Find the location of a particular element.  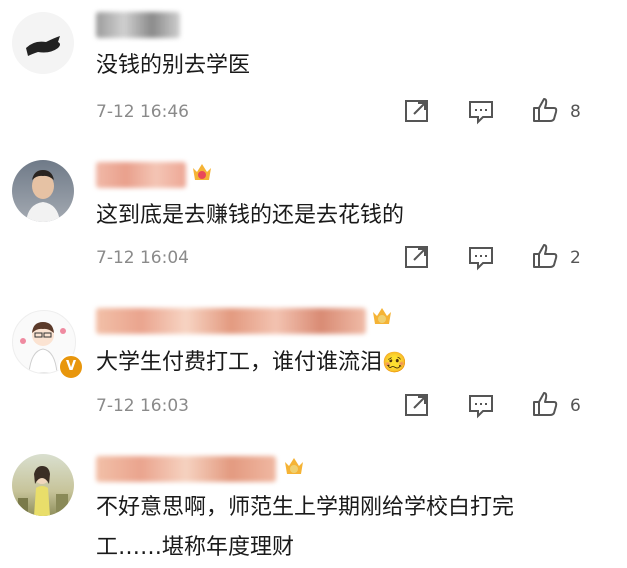

like-count: 2 is located at coordinates (575, 258).